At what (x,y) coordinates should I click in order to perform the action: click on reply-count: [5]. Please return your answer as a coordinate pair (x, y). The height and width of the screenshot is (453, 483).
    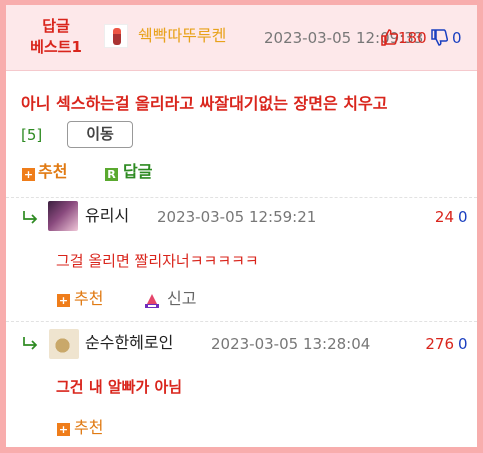
    Looking at the image, I should click on (32, 135).